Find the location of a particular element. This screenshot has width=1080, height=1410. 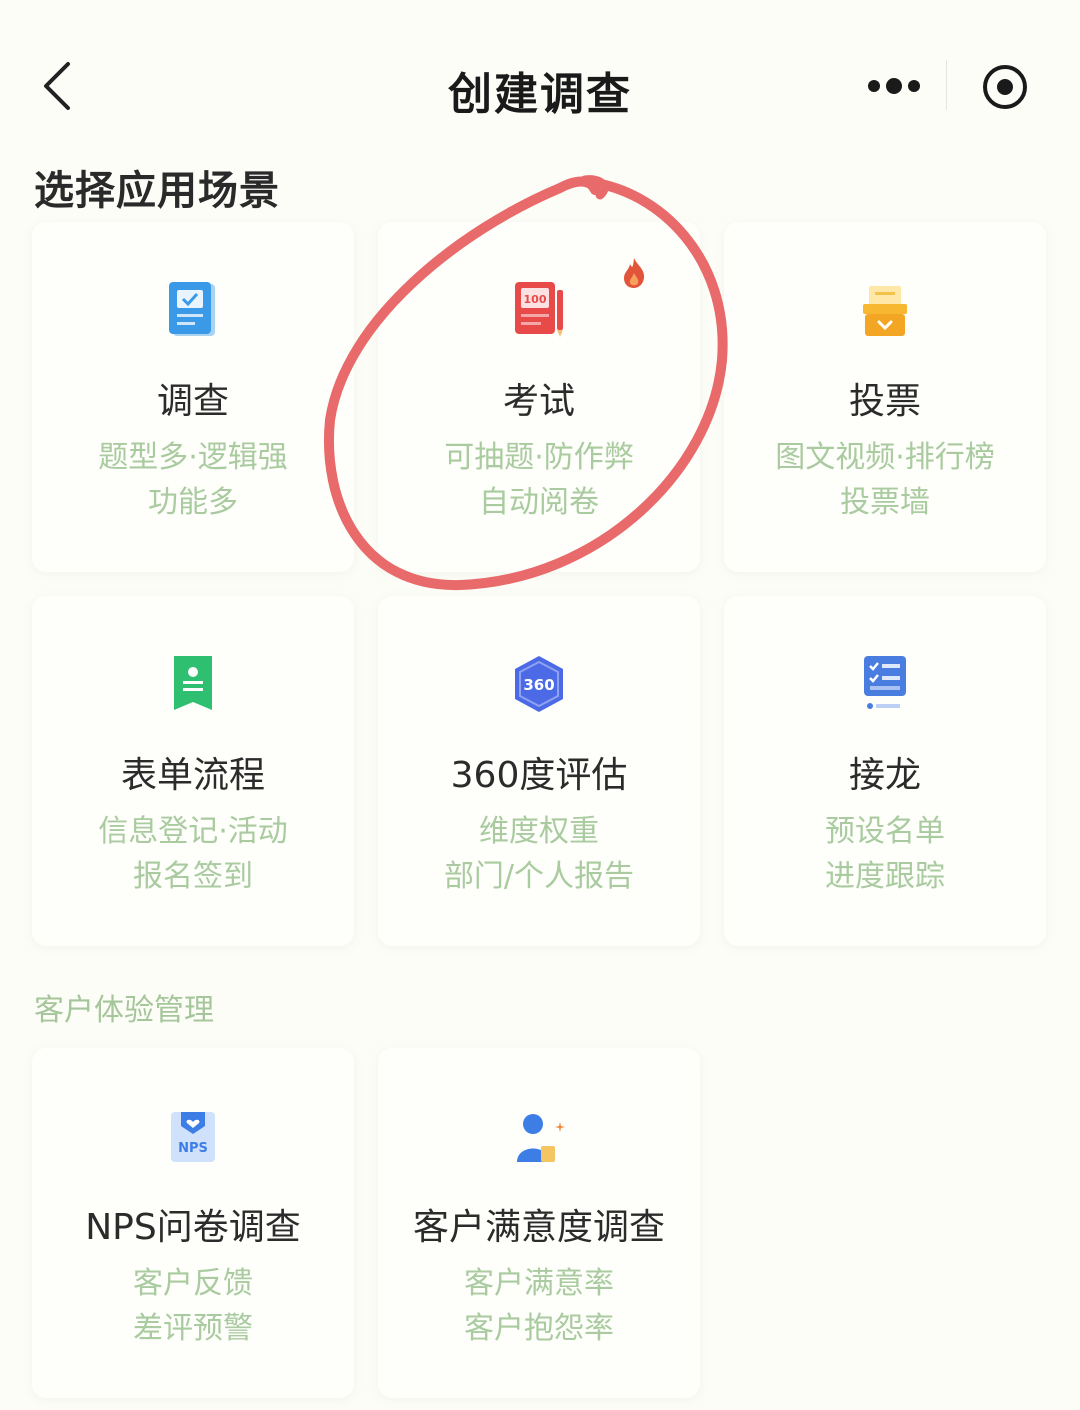

scene-desc: 差评预警 is located at coordinates (193, 1328).